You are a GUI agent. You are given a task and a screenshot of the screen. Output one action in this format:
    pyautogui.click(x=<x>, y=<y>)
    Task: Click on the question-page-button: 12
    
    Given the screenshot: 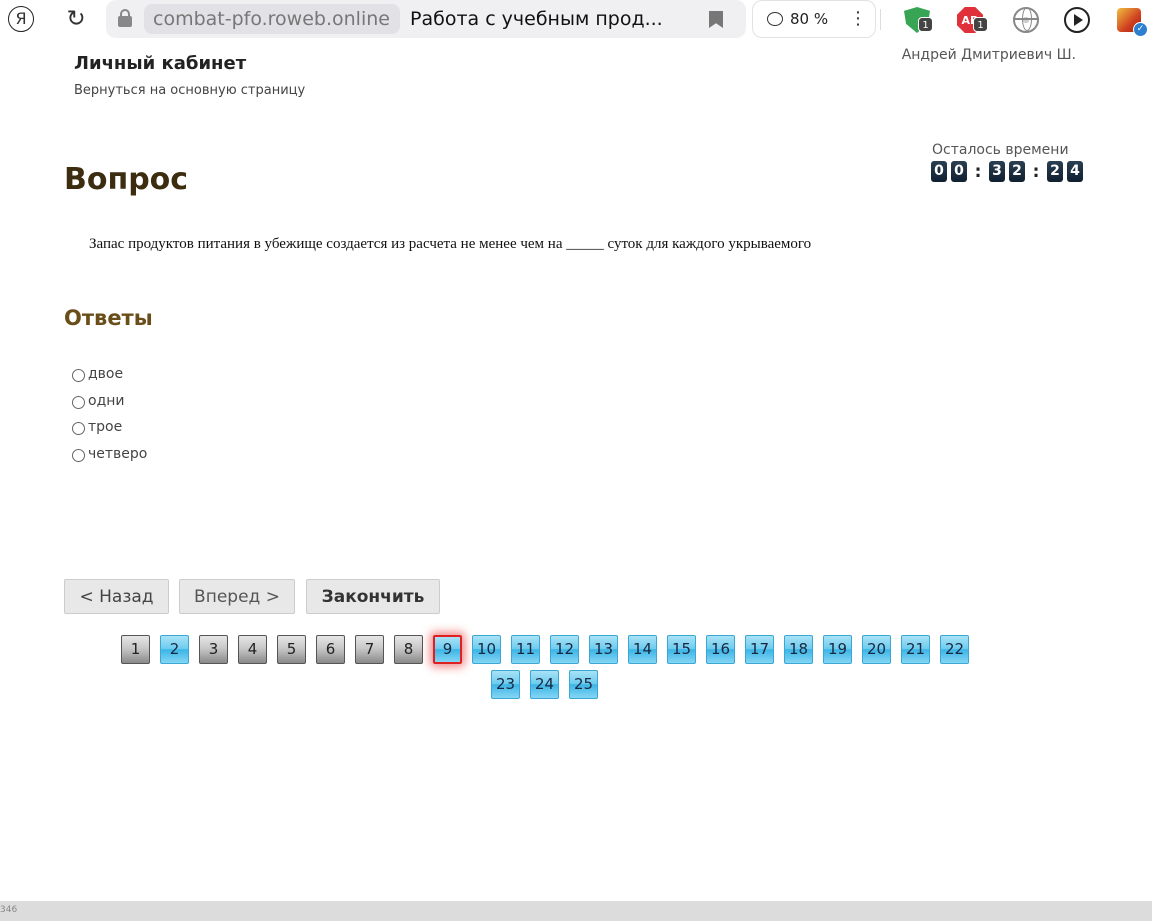 What is the action you would take?
    pyautogui.click(x=564, y=649)
    